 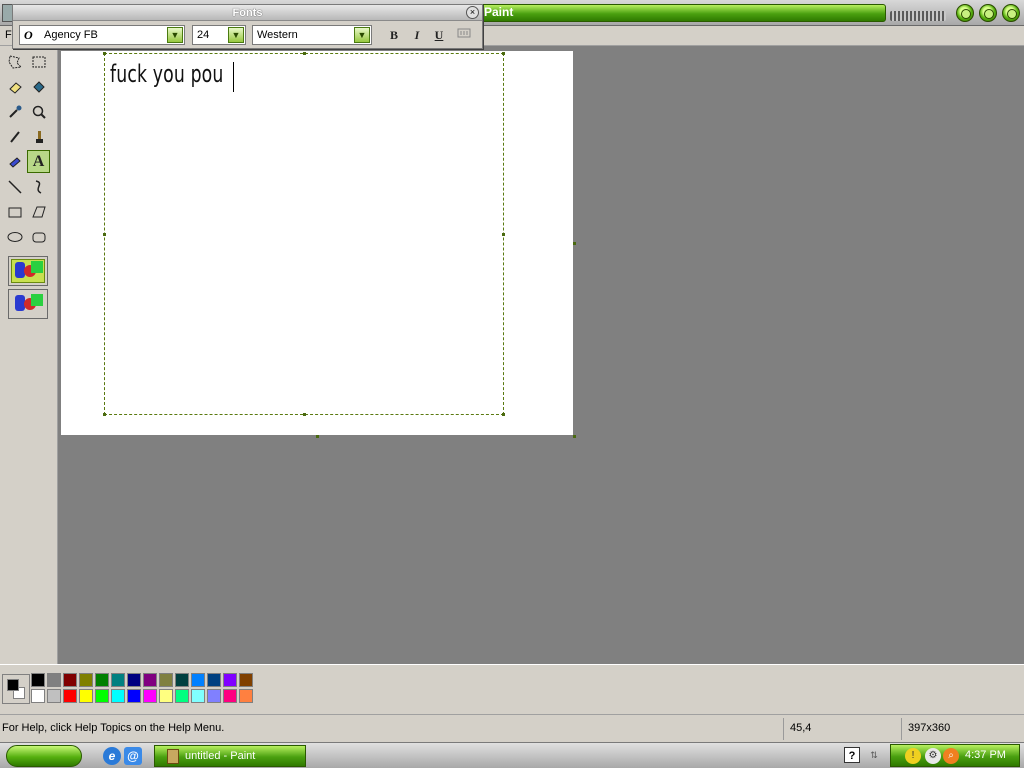 I want to click on font-name-select: O Agency FB ▼, so click(x=102, y=35).